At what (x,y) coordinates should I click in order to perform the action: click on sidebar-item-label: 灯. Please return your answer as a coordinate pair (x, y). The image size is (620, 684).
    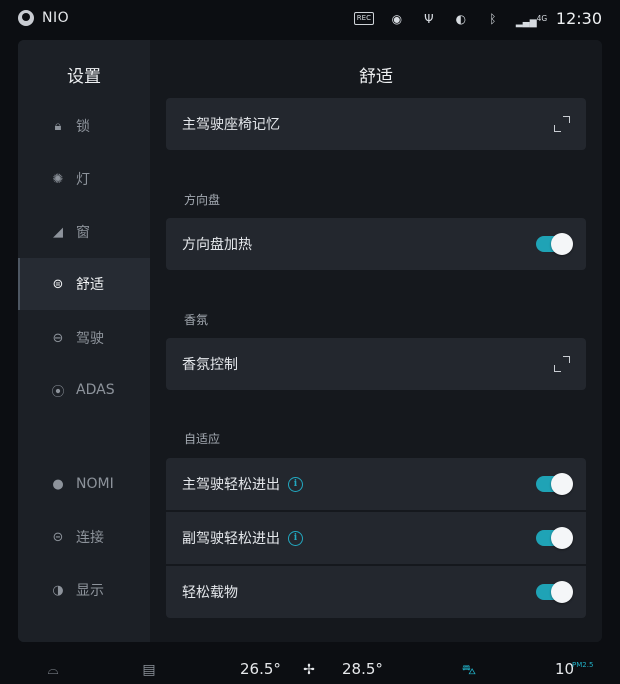
    Looking at the image, I should click on (83, 180).